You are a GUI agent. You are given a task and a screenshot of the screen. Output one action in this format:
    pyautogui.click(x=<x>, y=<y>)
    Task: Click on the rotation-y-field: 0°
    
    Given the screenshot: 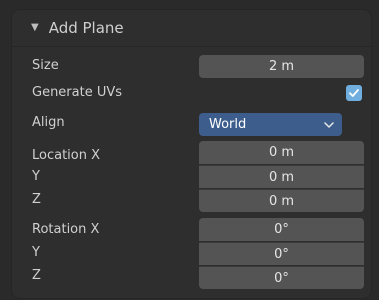 What is the action you would take?
    pyautogui.click(x=281, y=253)
    